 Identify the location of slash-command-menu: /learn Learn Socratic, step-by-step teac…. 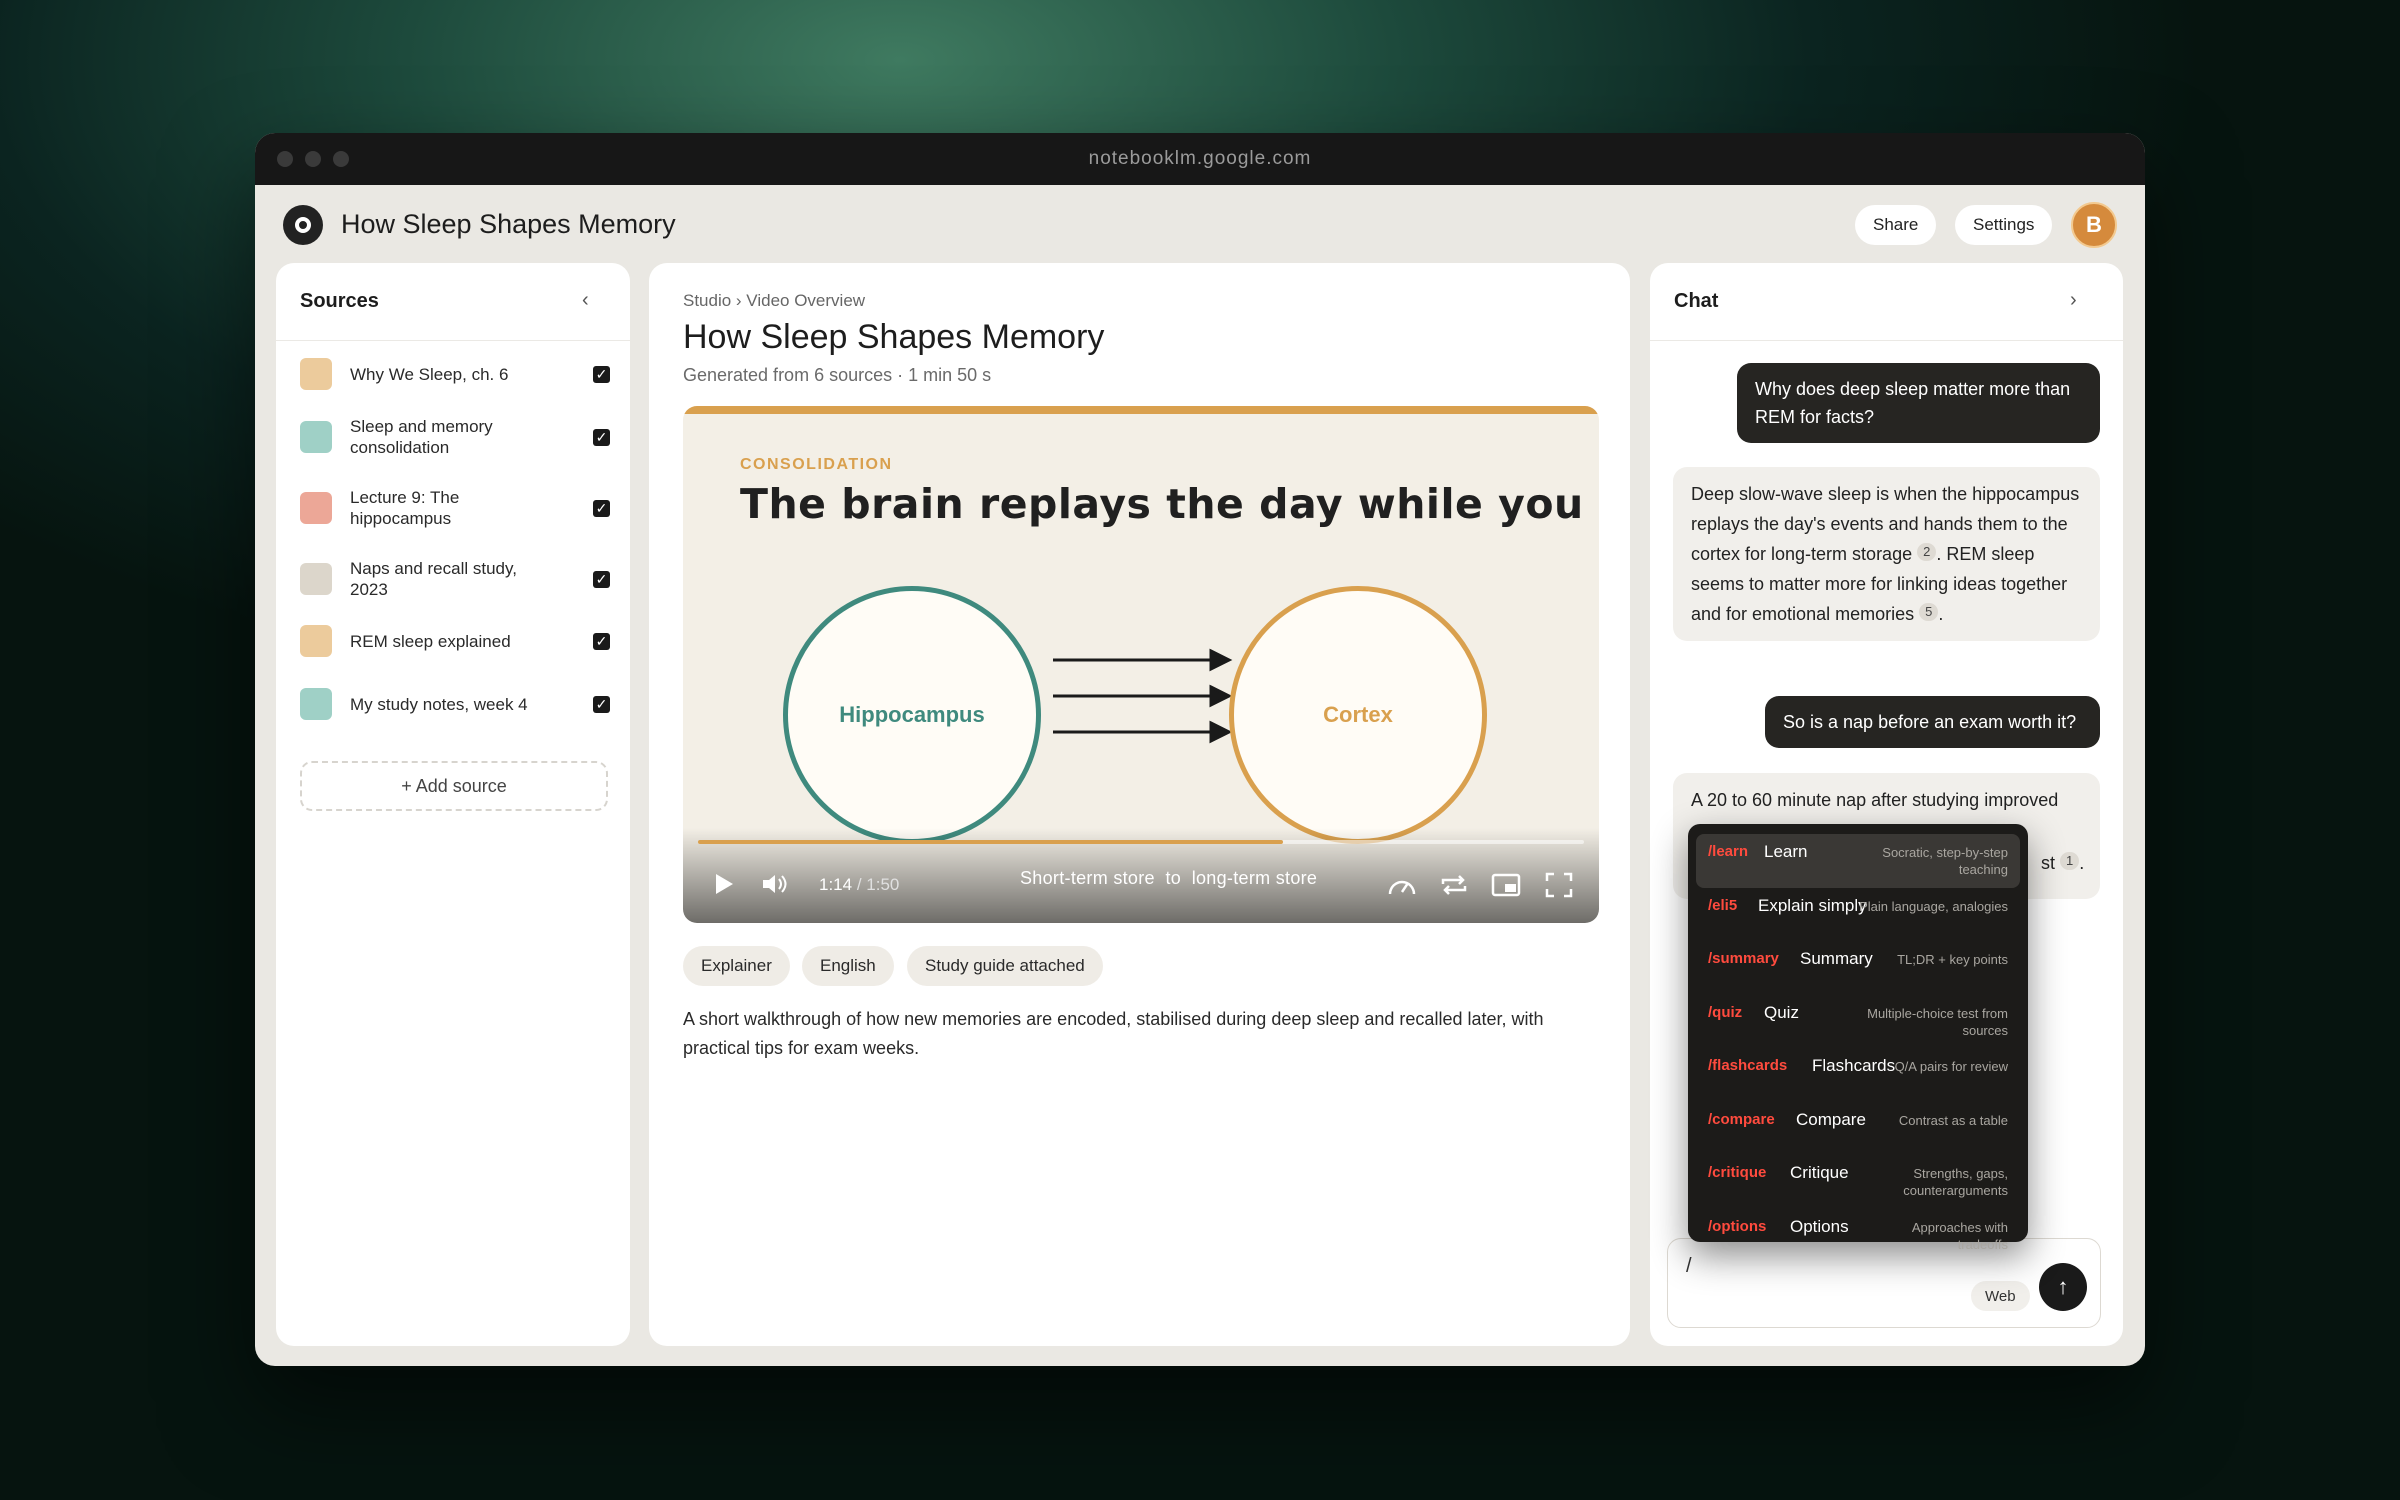
(1858, 1038).